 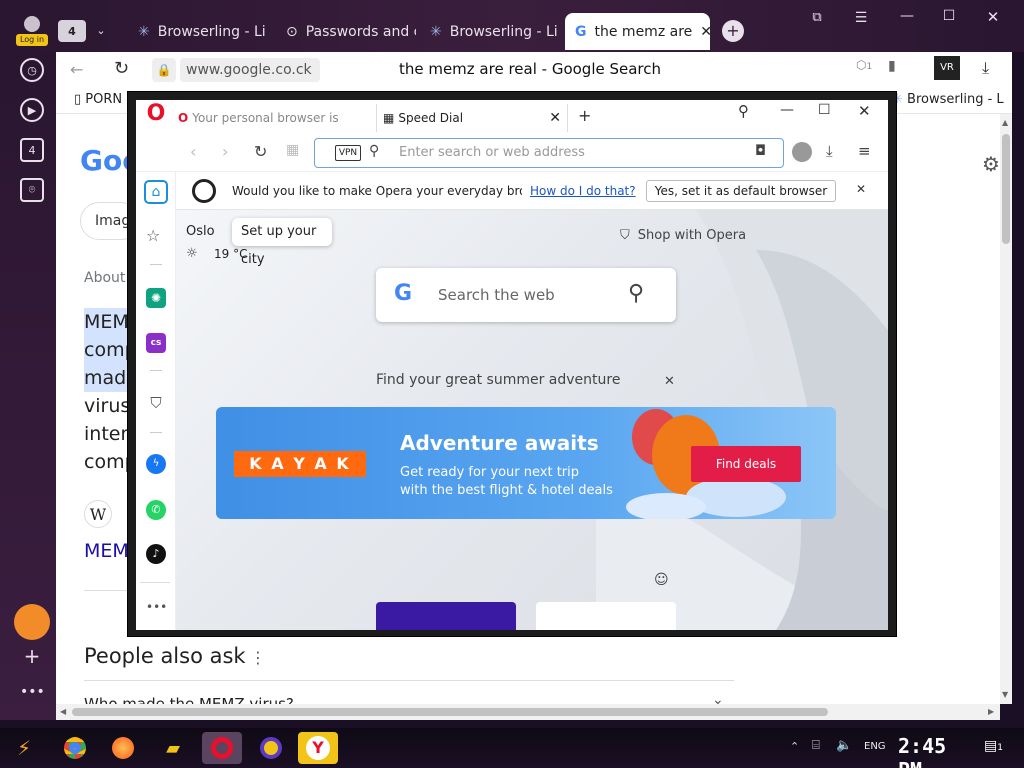 I want to click on workspace-icon: 4, so click(x=32, y=150).